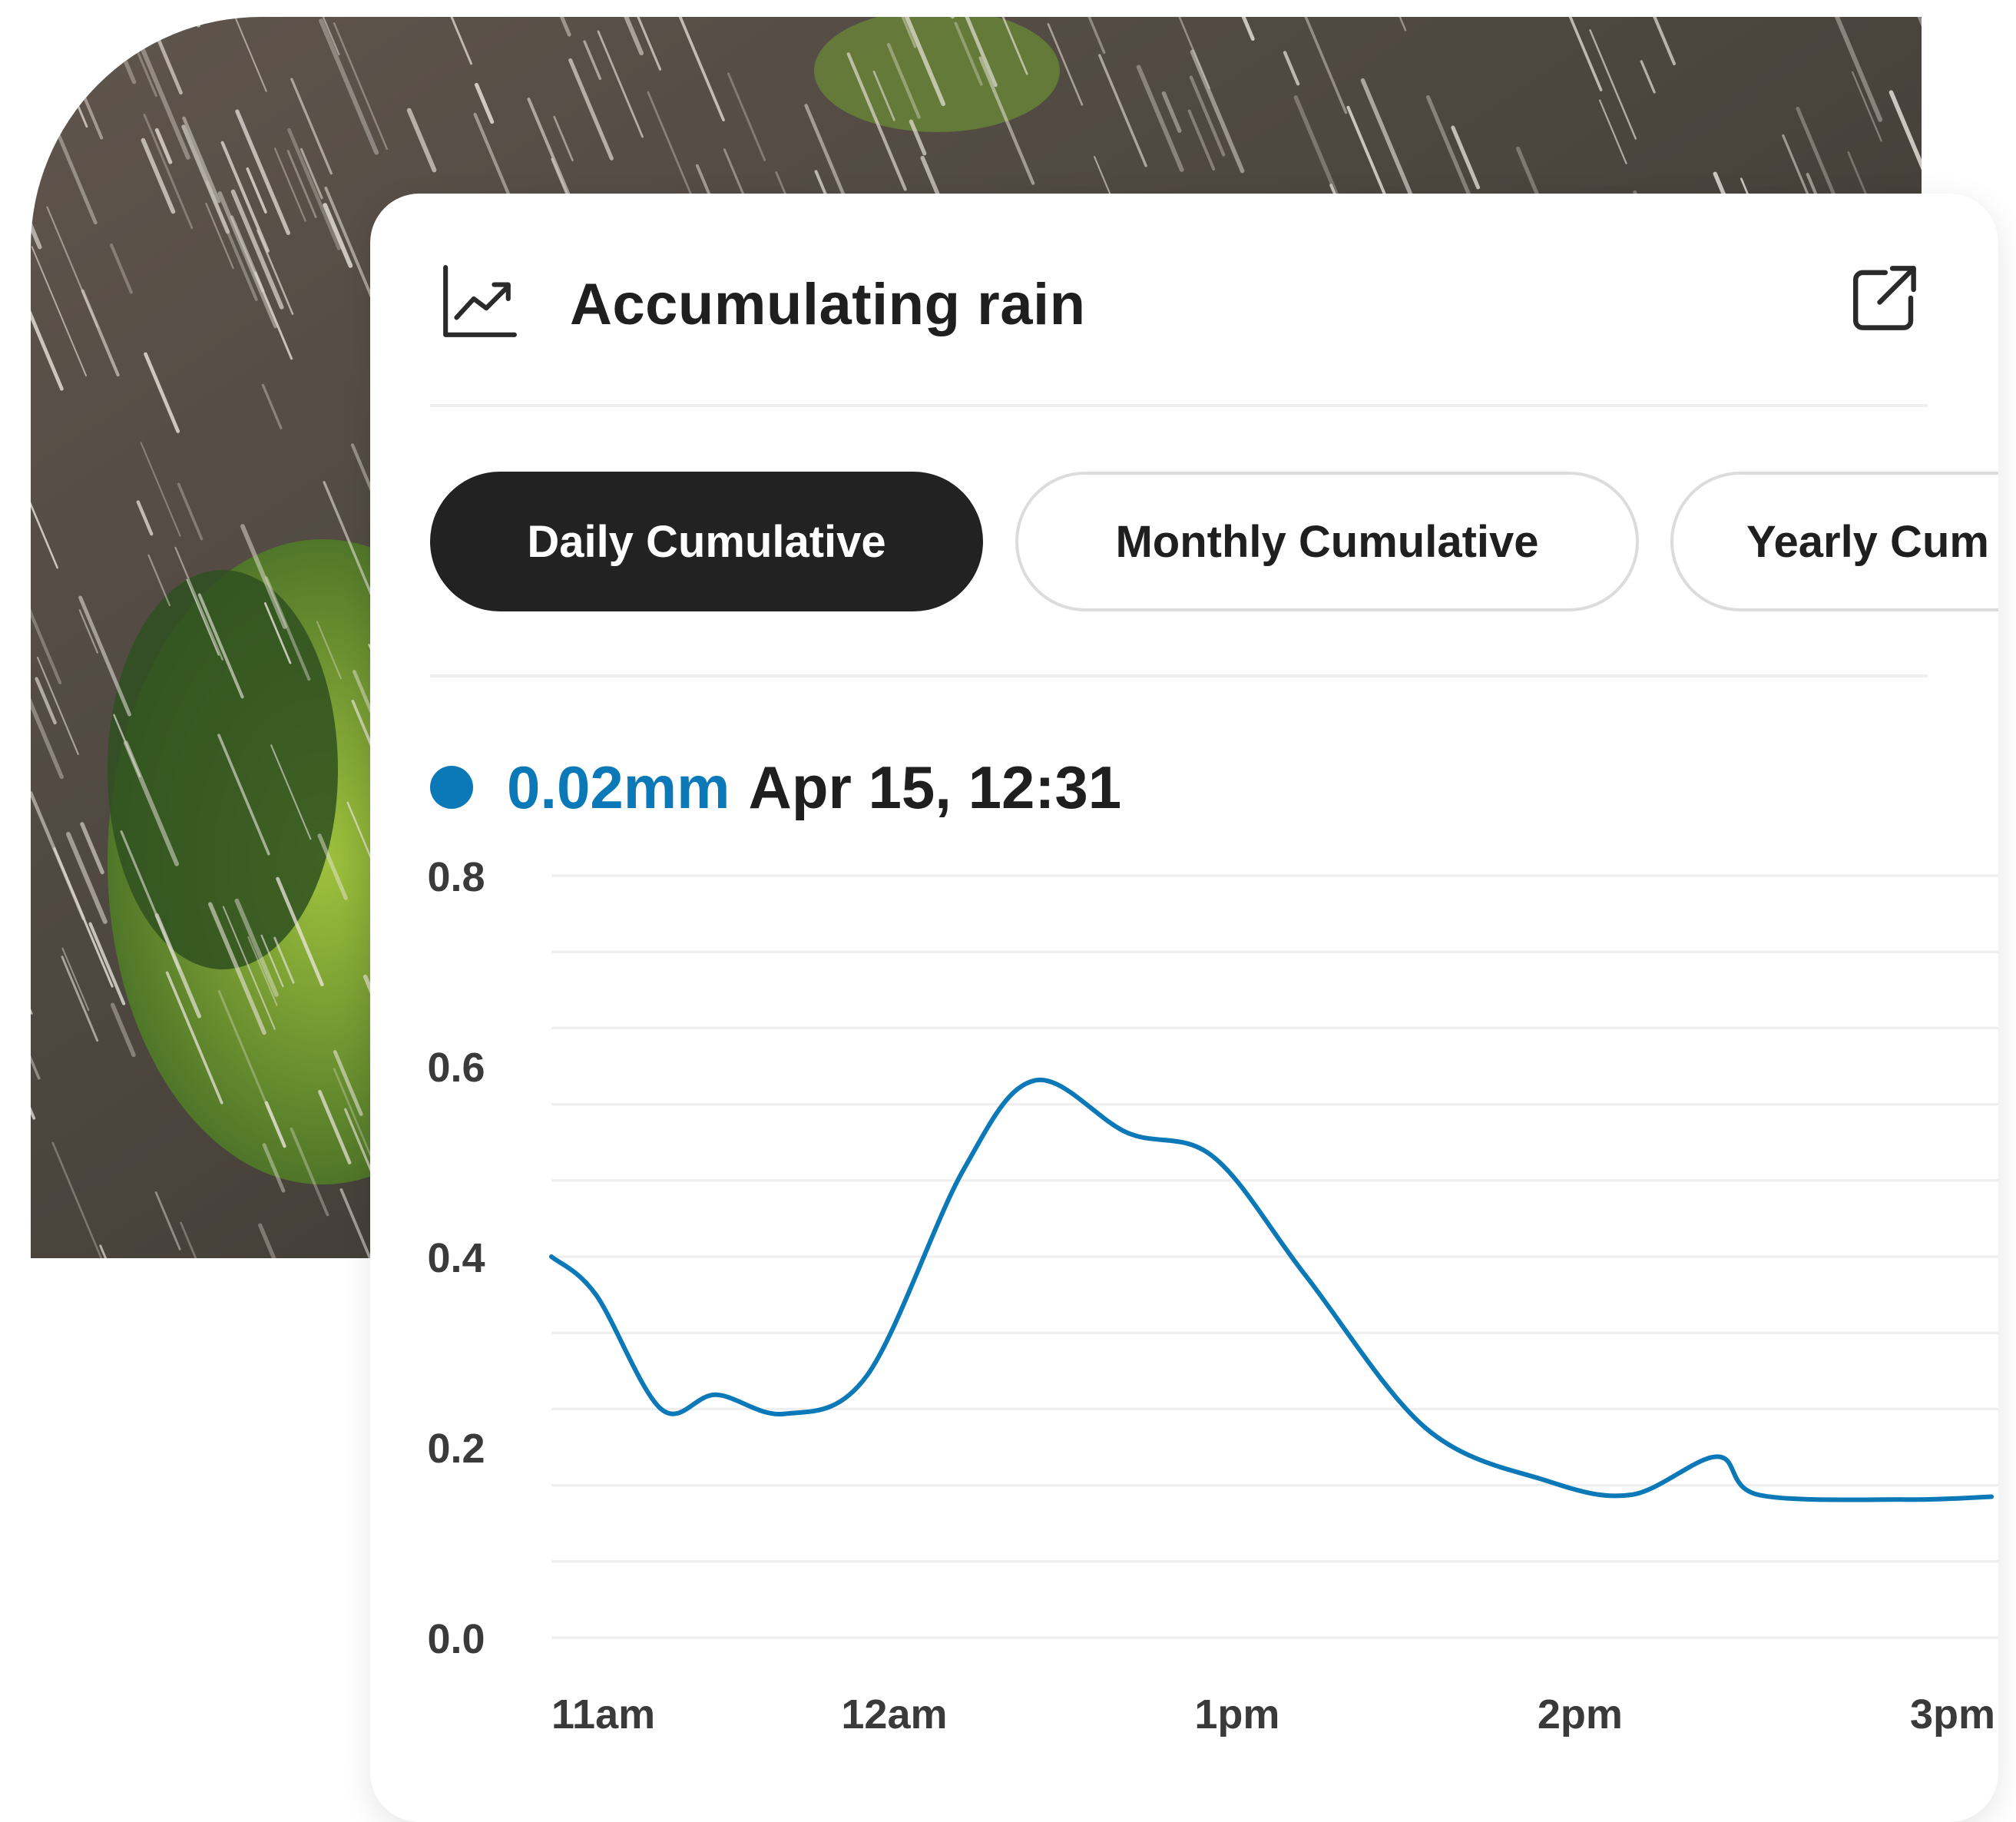  I want to click on x-tick-label: 3pm, so click(1952, 1714).